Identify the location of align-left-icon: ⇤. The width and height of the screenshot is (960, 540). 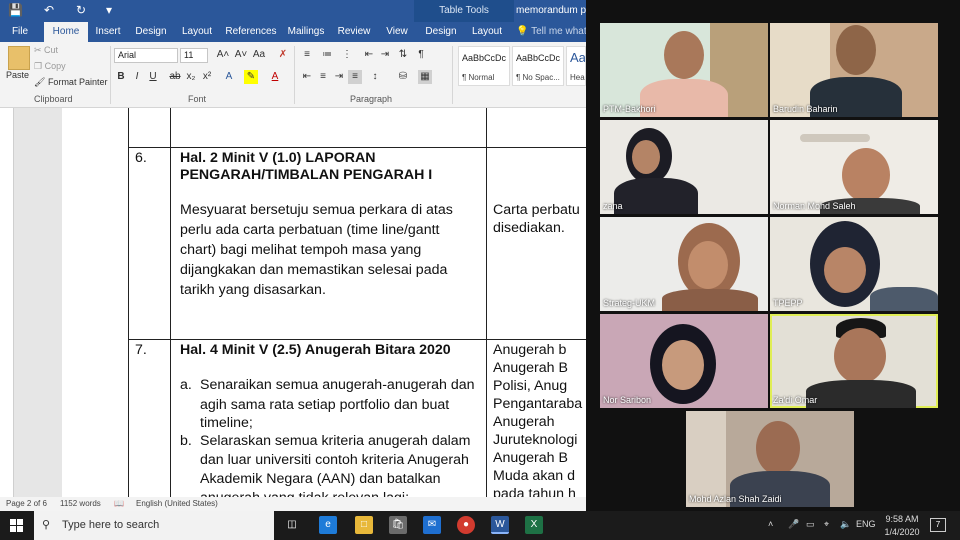
(307, 77).